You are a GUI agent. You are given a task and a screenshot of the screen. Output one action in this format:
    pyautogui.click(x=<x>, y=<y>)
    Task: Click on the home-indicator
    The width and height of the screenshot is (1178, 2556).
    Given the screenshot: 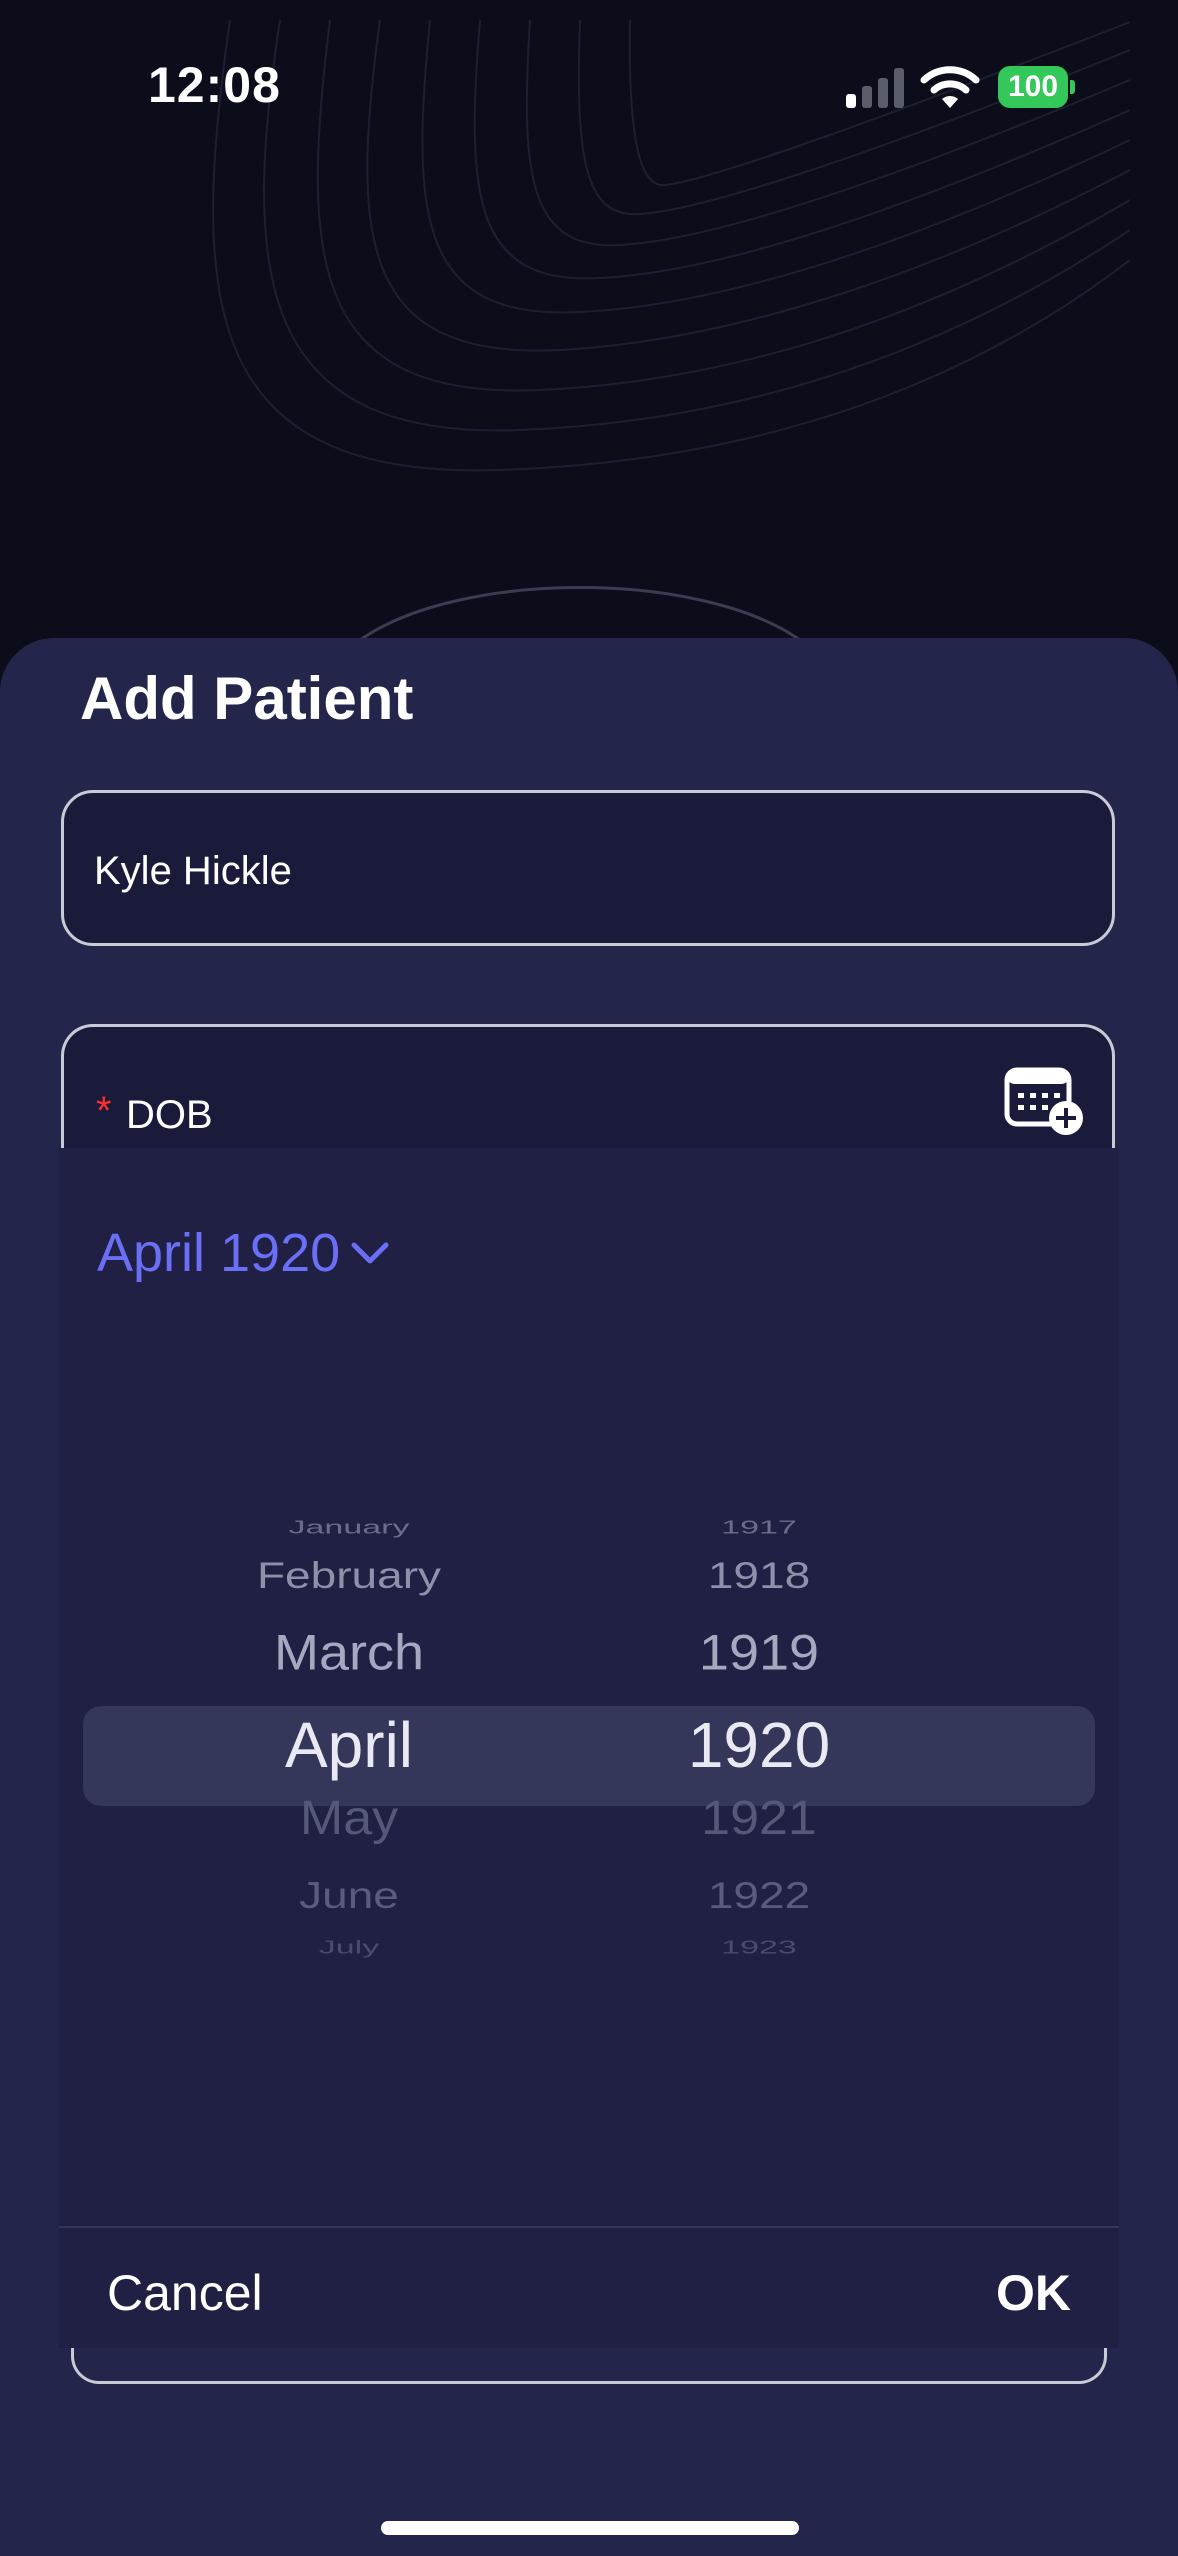 What is the action you would take?
    pyautogui.click(x=590, y=2528)
    